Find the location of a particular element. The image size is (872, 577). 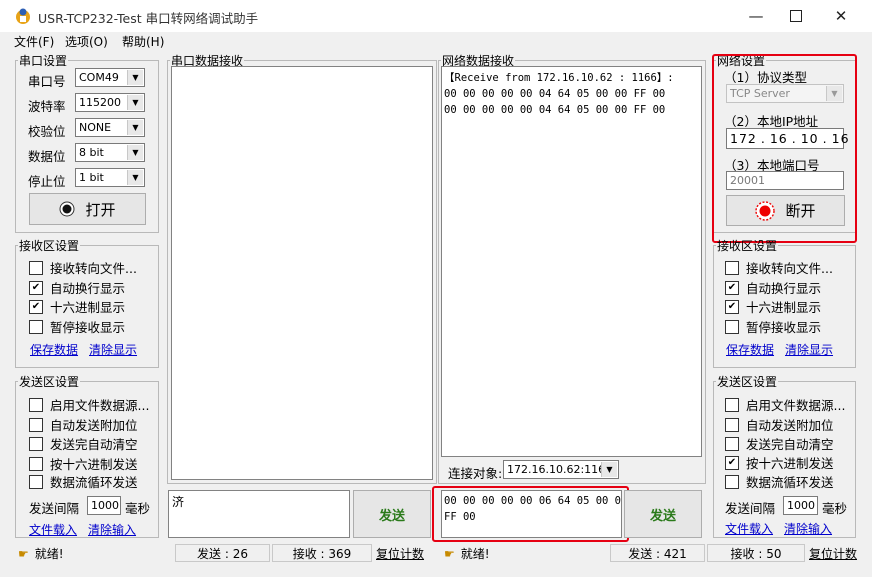

serial-send-button: 发送 is located at coordinates (392, 514).